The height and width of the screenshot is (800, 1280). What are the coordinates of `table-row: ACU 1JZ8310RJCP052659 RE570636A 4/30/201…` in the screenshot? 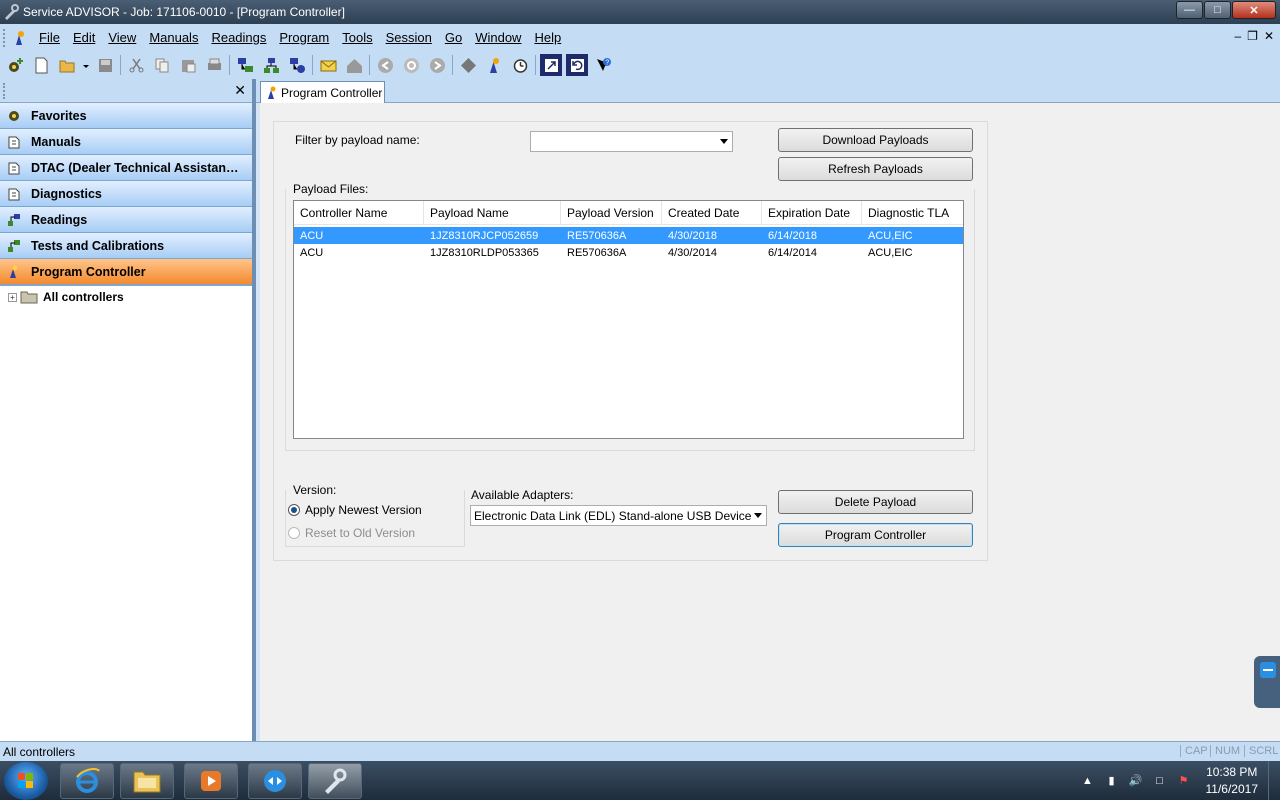 It's located at (628, 235).